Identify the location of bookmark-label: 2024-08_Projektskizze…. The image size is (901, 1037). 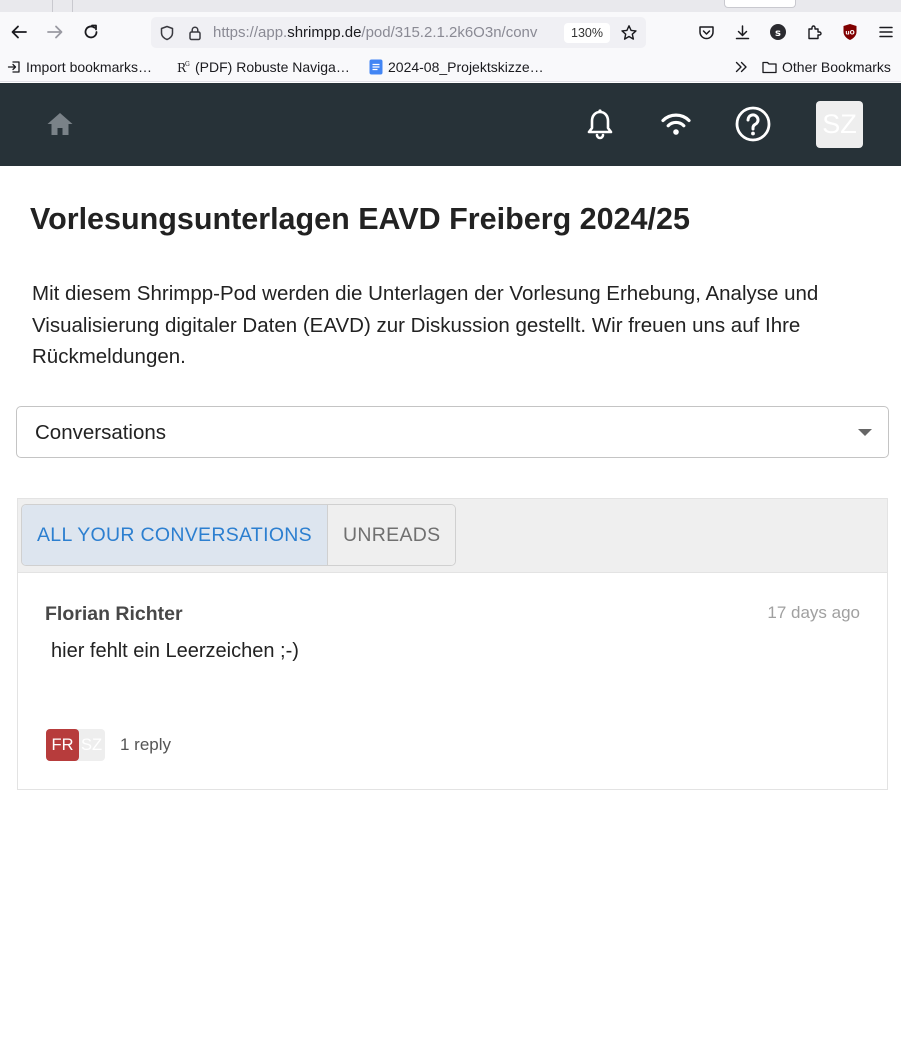
(466, 67).